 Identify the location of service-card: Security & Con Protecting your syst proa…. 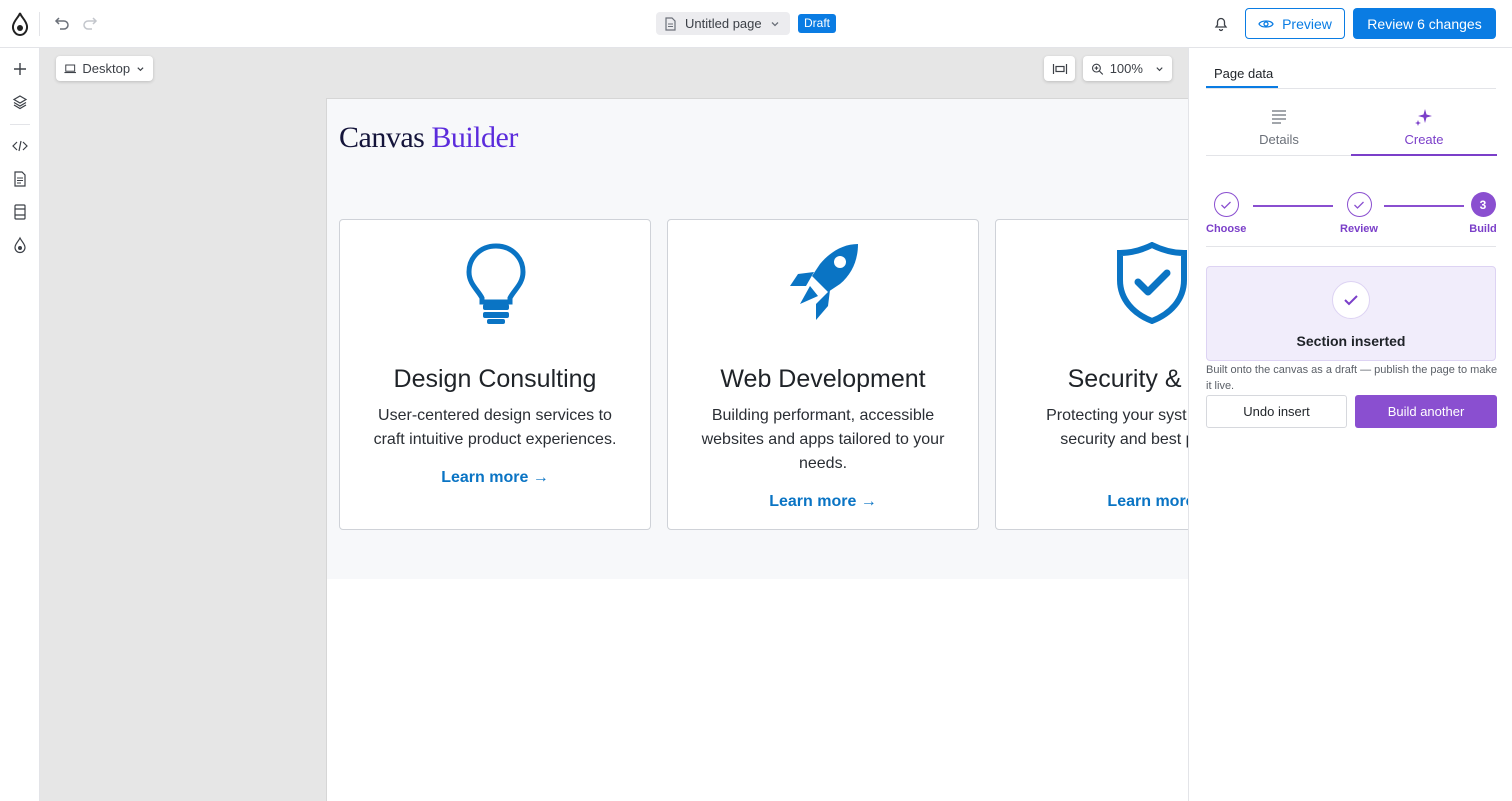
(1091, 374).